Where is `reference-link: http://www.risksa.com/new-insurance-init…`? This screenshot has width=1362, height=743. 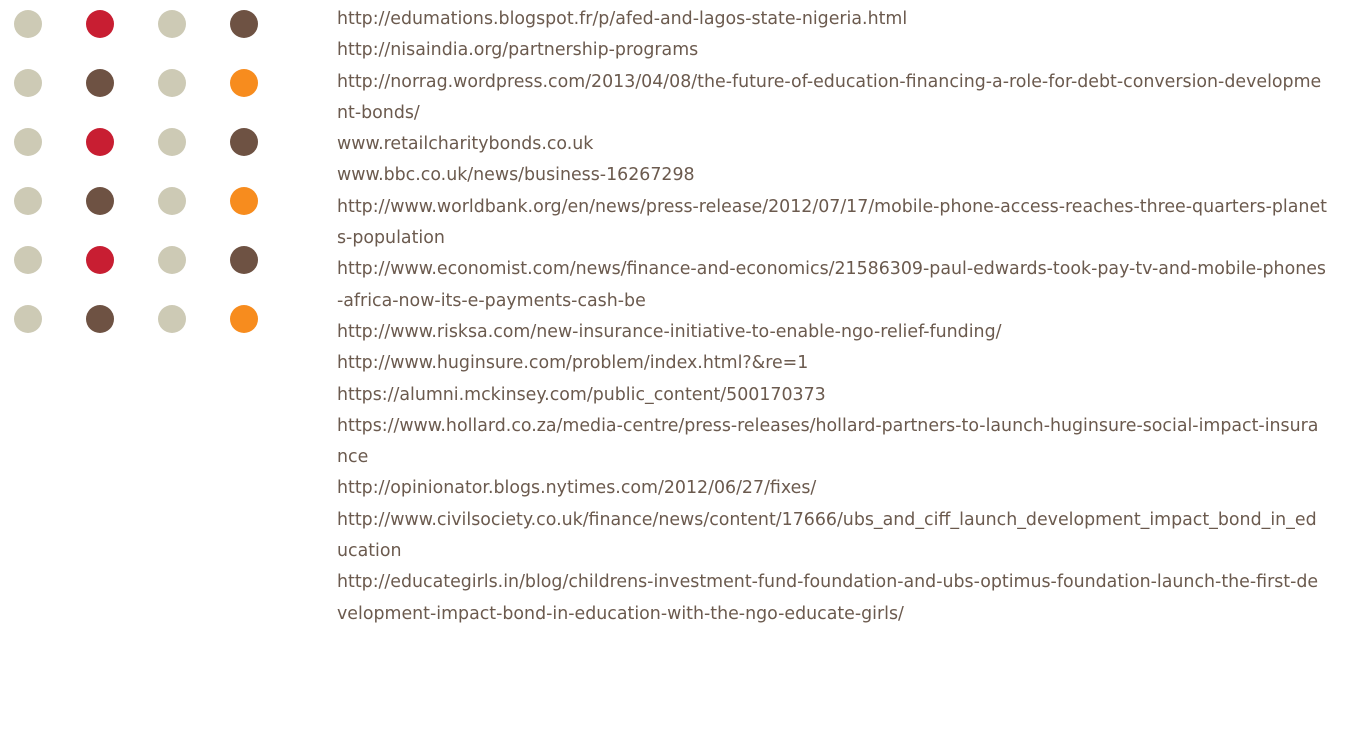 reference-link: http://www.risksa.com/new-insurance-init… is located at coordinates (832, 332).